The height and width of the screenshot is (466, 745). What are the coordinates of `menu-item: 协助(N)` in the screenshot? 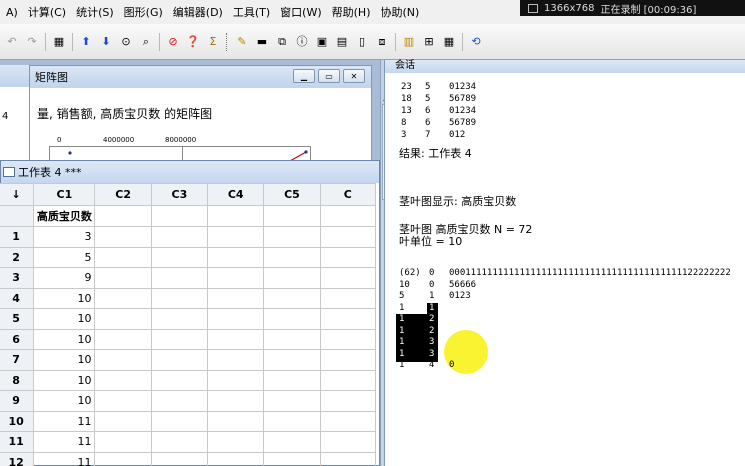 It's located at (400, 12).